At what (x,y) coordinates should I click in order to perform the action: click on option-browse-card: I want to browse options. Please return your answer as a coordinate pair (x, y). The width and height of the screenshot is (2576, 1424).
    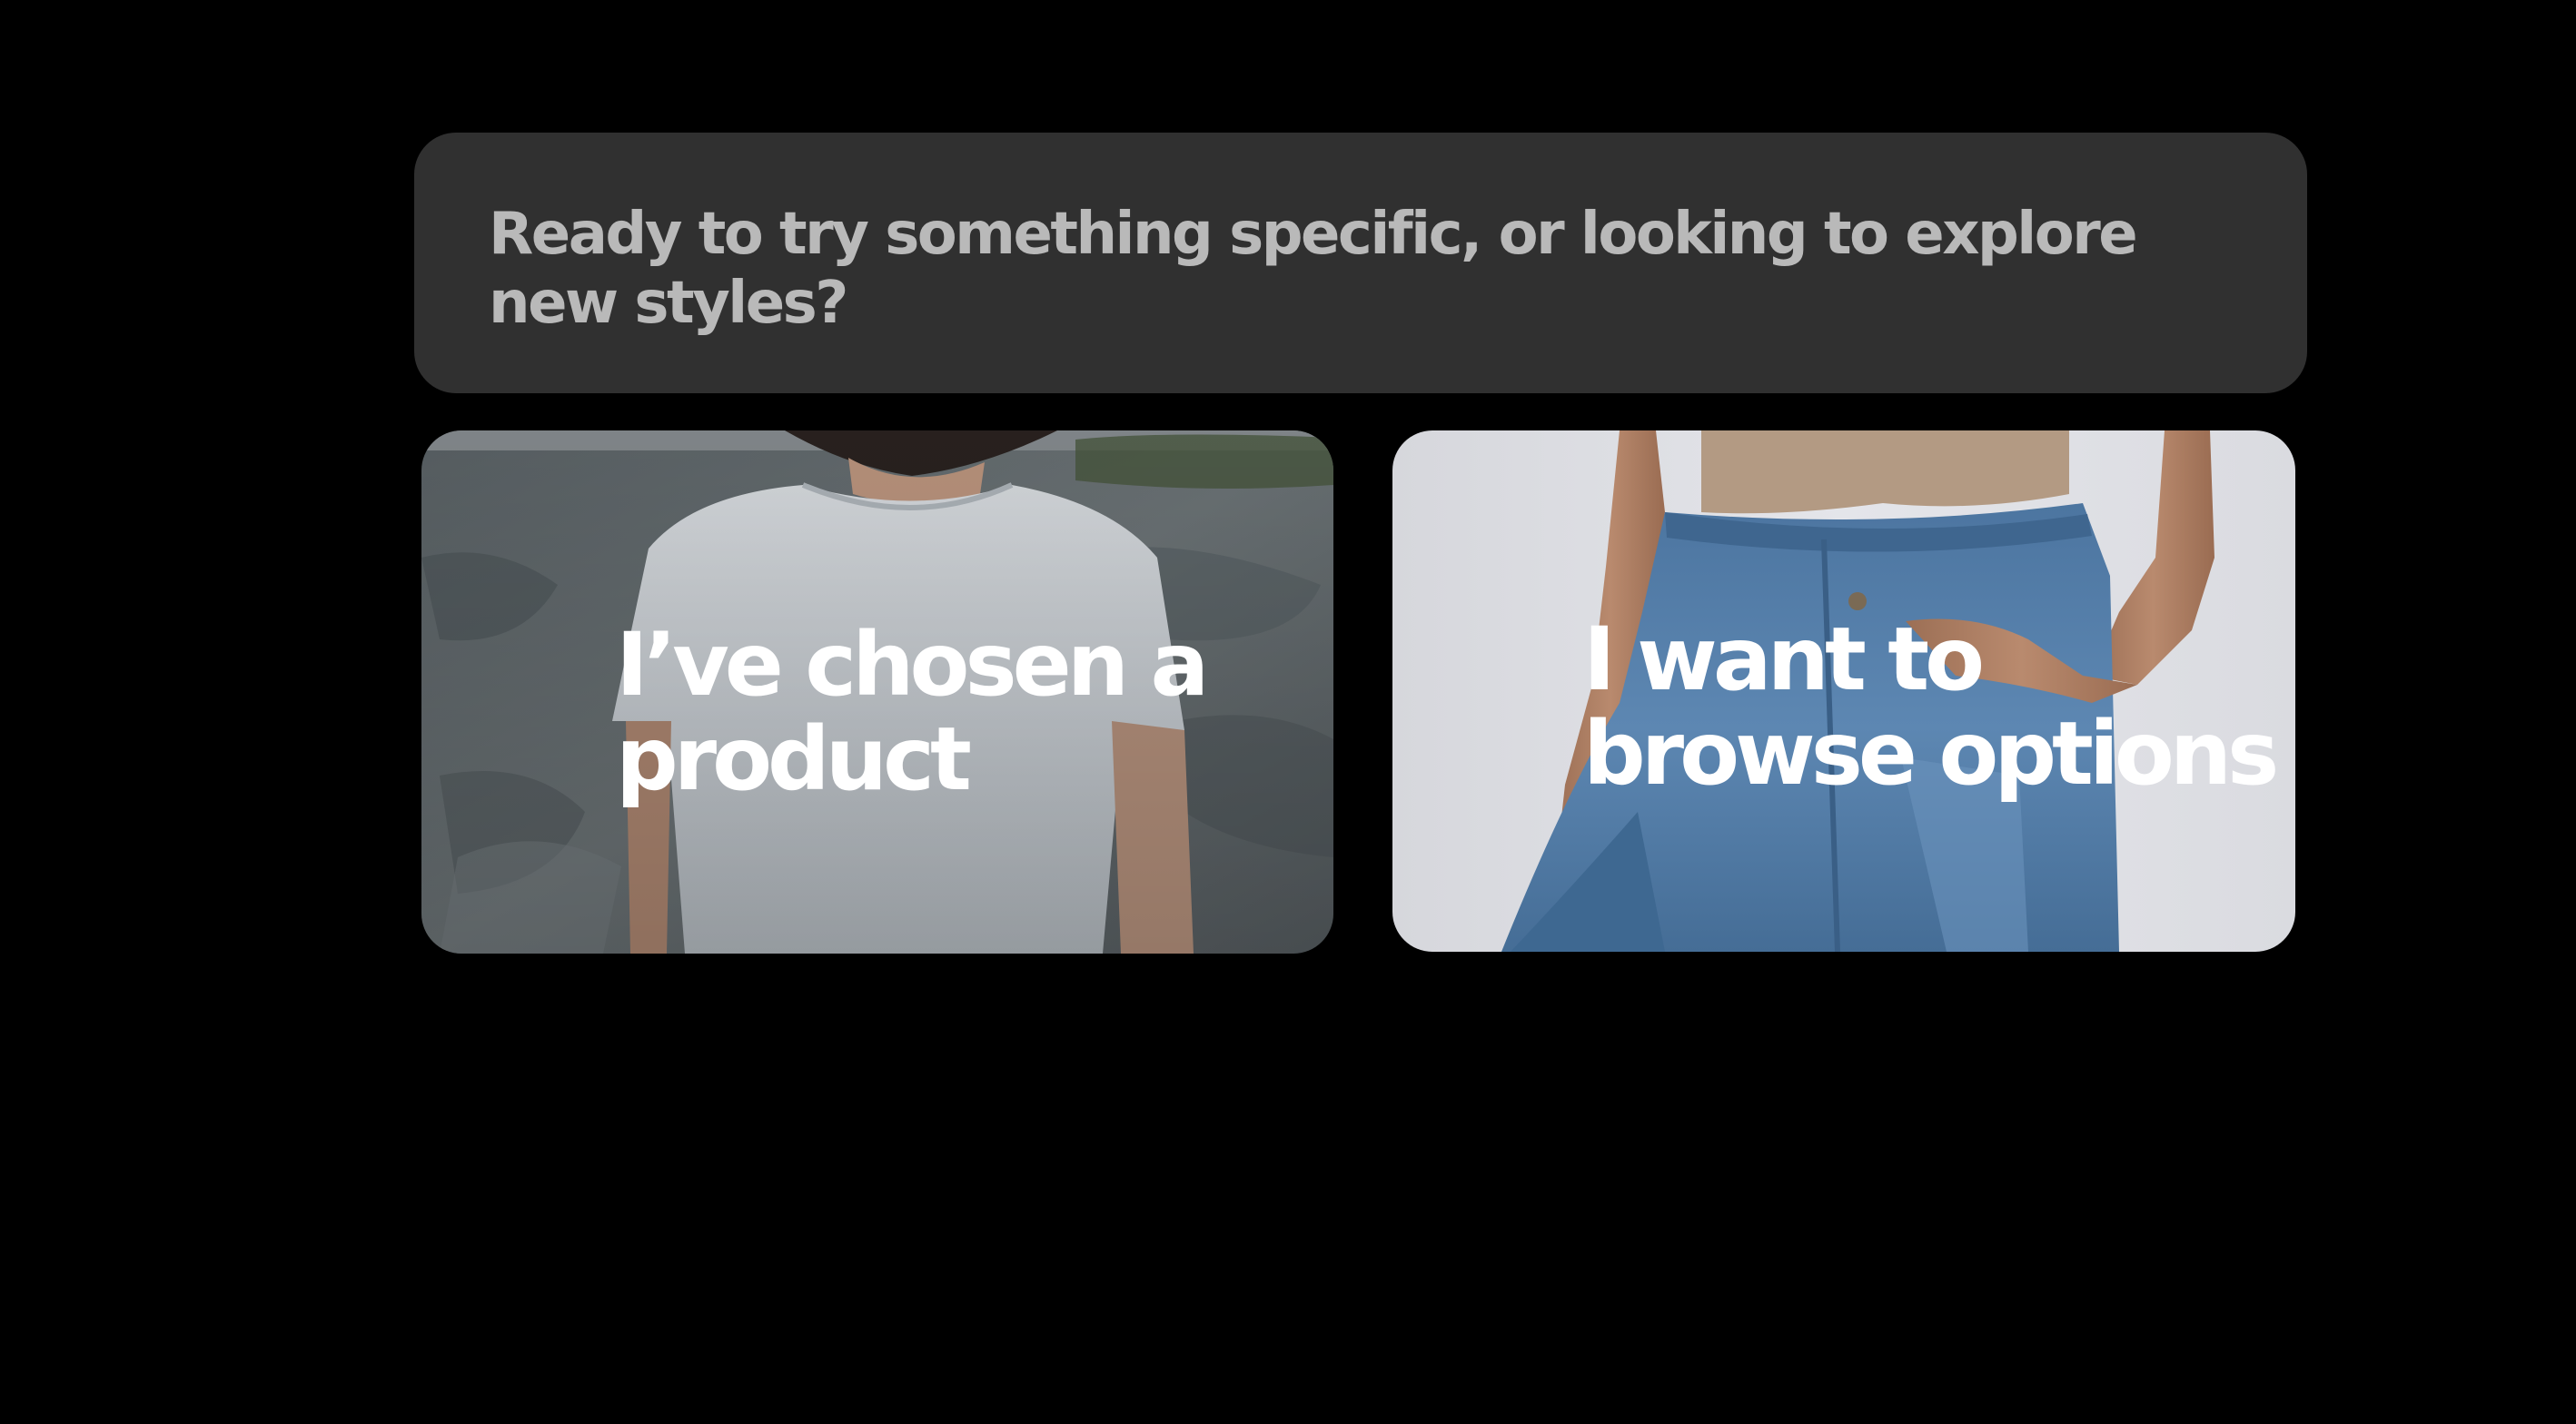
    Looking at the image, I should click on (1843, 691).